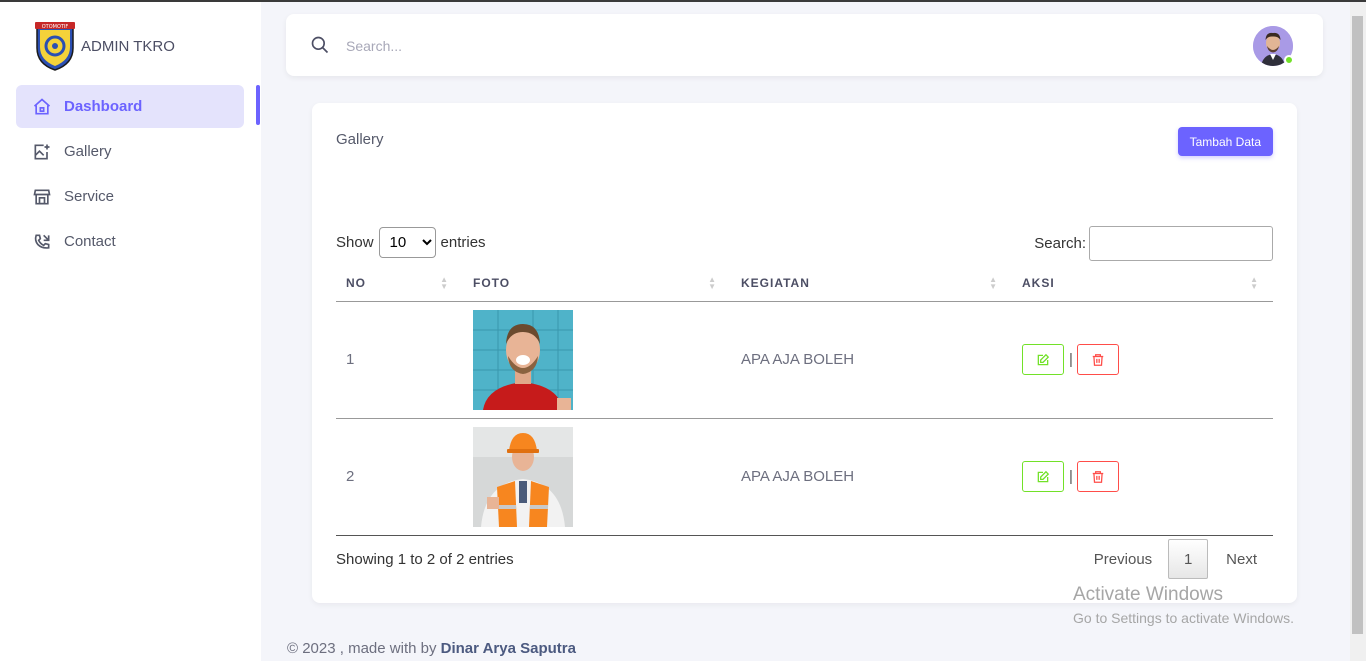 Image resolution: width=1366 pixels, height=661 pixels. Describe the element at coordinates (463, 242) in the screenshot. I see `entries-label: entries` at that location.